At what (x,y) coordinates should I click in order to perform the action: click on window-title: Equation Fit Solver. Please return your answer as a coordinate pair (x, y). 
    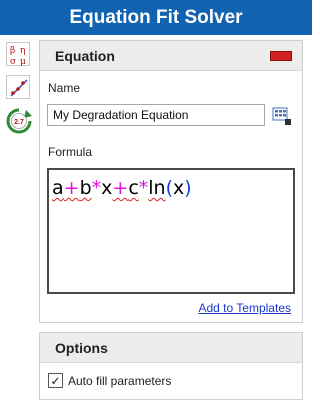
    Looking at the image, I should click on (156, 17).